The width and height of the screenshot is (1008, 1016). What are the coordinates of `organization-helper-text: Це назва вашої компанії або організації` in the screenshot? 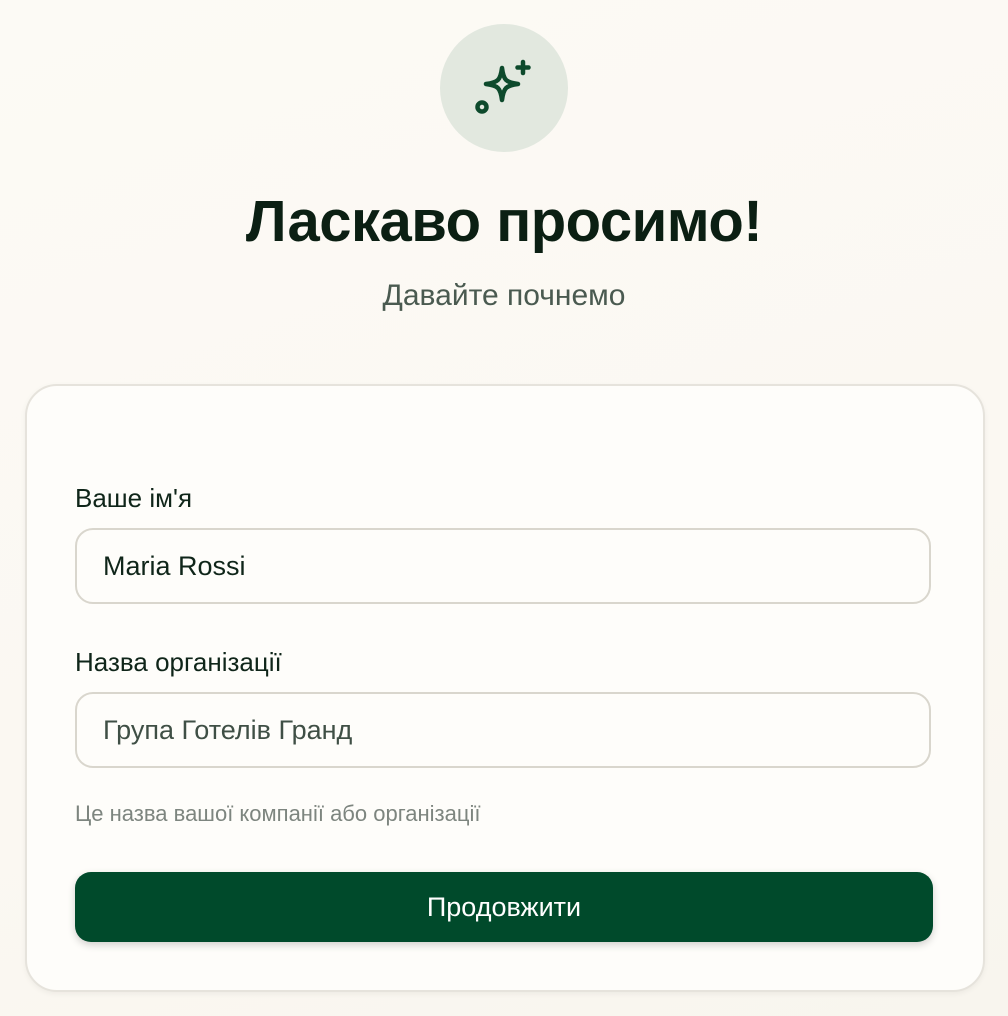 It's located at (278, 813).